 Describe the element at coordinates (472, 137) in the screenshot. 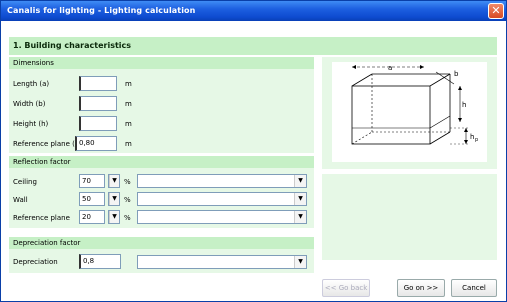

I see `dim-hp-label: h` at that location.